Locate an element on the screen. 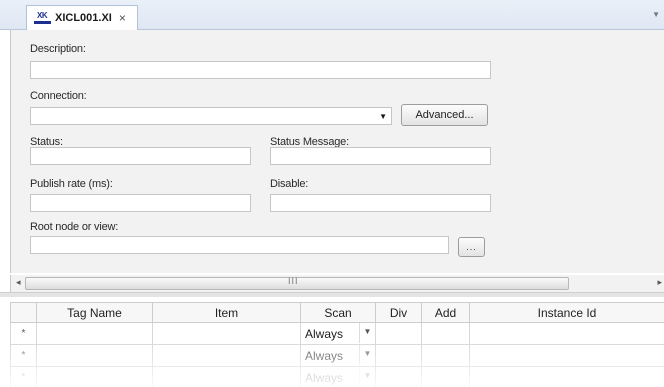  column-header-tag-name: Tag Name is located at coordinates (94, 312).